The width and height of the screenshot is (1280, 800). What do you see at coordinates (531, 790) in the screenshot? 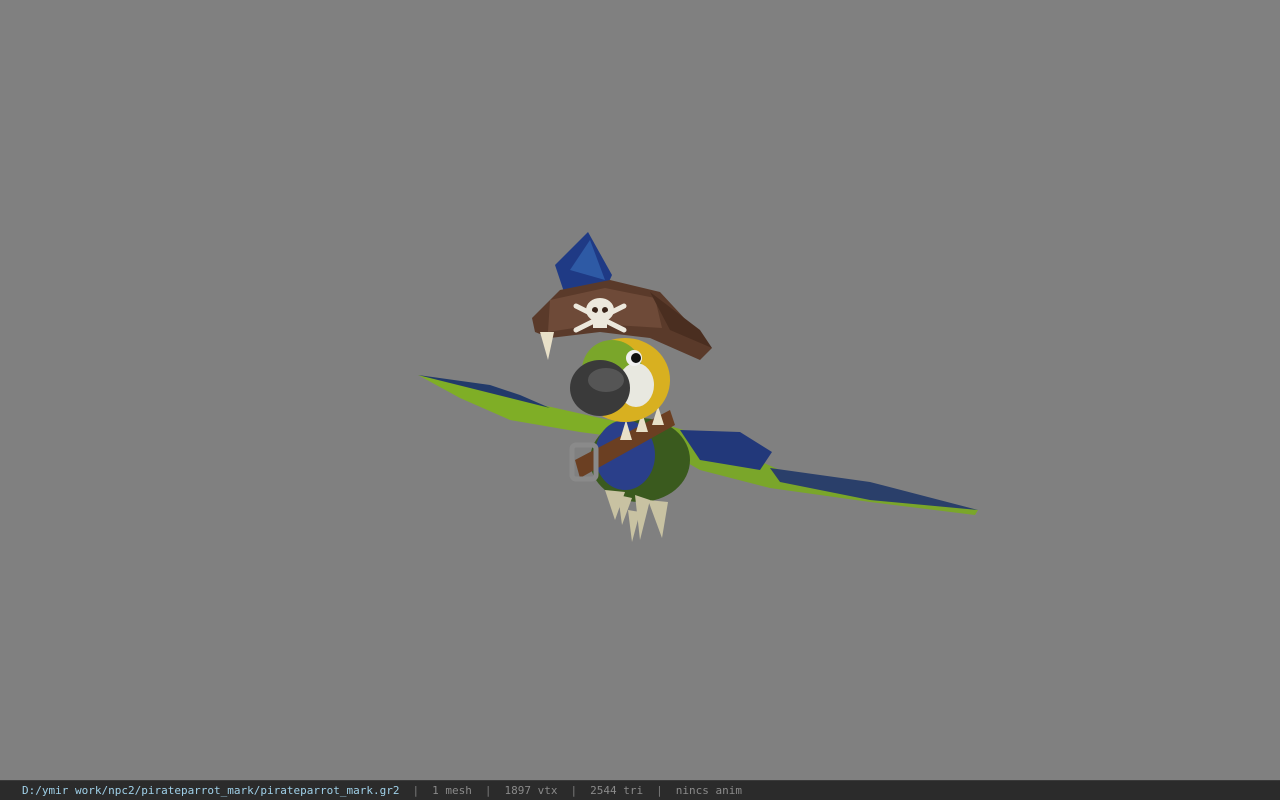
I see `vertex-count: 1897 vtx` at bounding box center [531, 790].